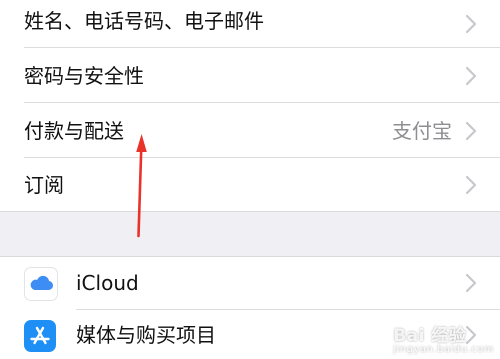 The width and height of the screenshot is (500, 359). What do you see at coordinates (84, 76) in the screenshot?
I see `settings-item-label: 密码与安全性` at bounding box center [84, 76].